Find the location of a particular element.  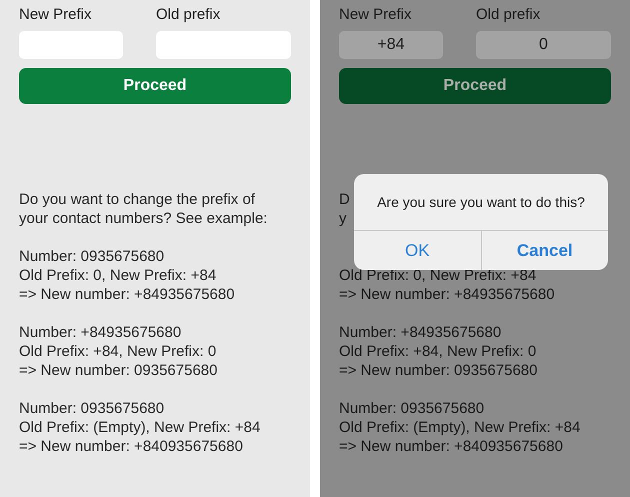

dialog-message: Are you sure you want to do this? is located at coordinates (481, 202).